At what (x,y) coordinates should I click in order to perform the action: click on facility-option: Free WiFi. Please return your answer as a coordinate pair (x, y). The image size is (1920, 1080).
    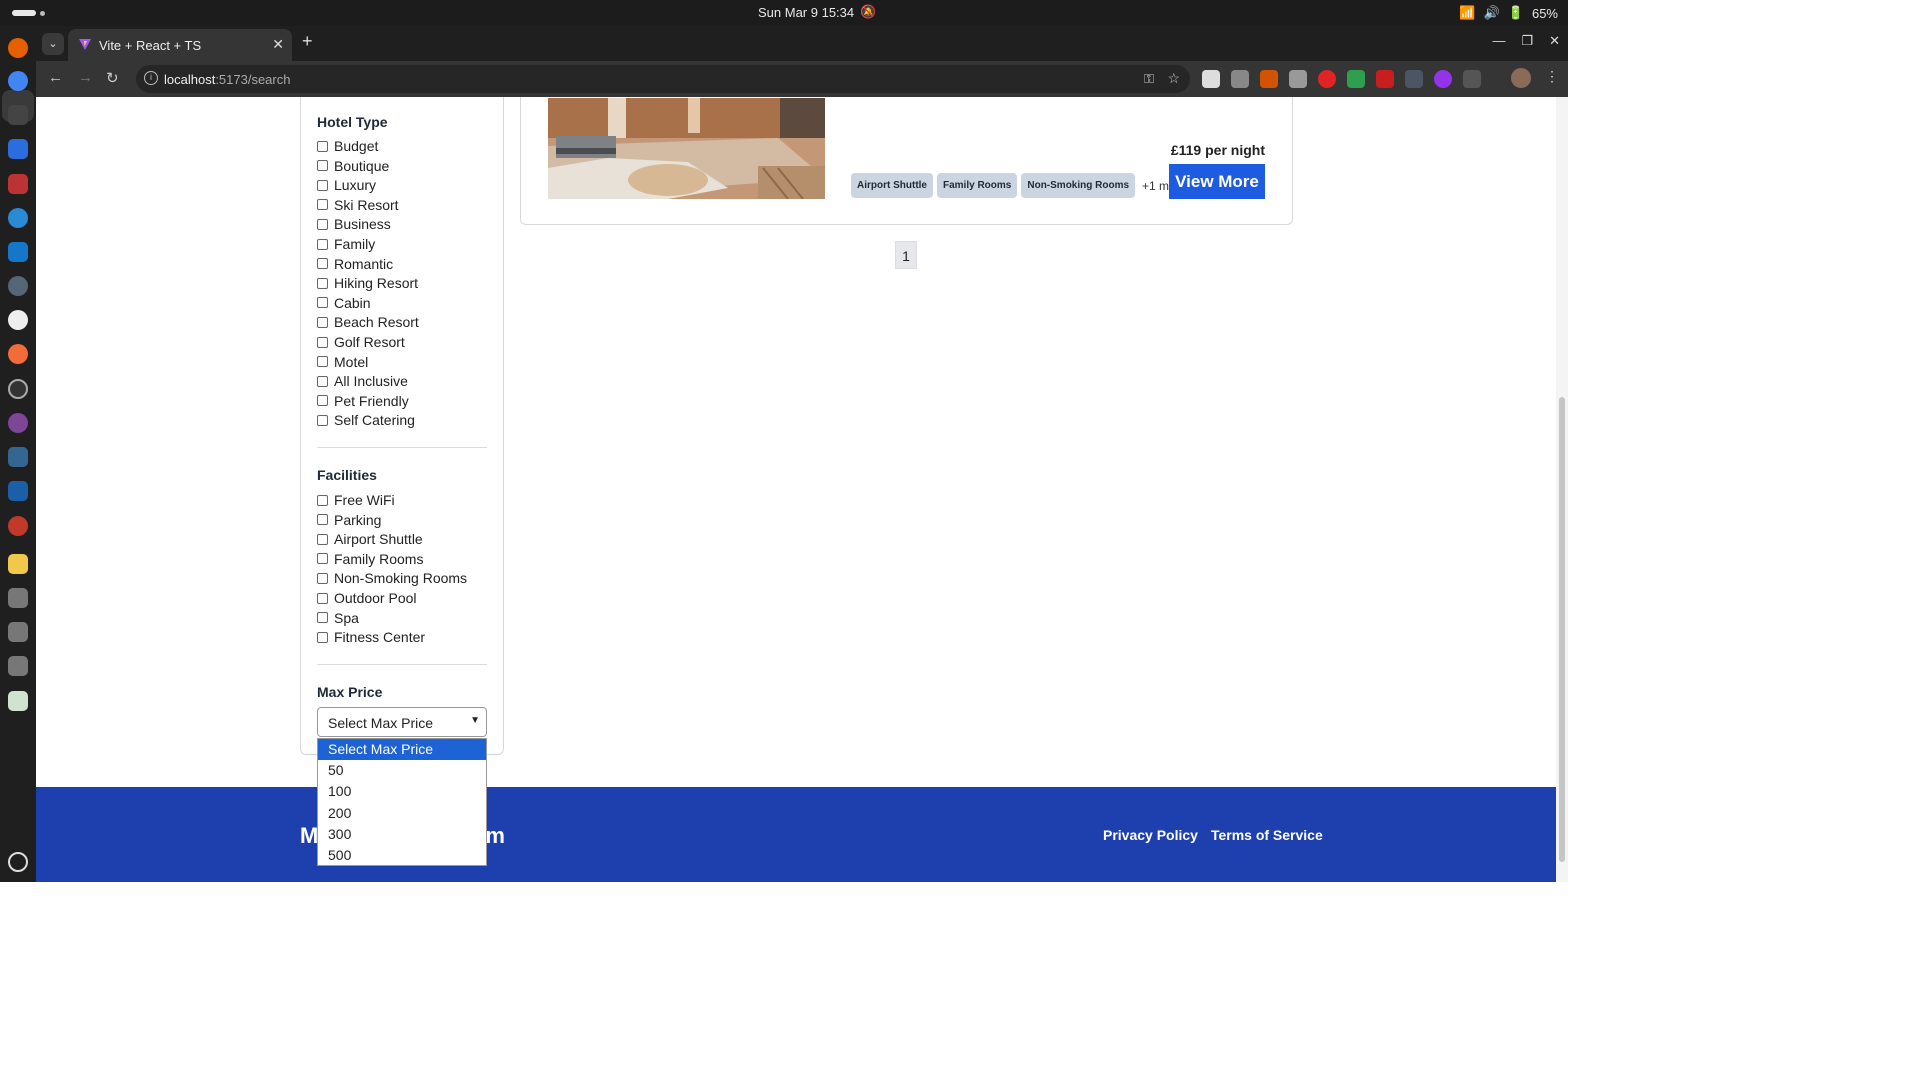
    Looking at the image, I should click on (356, 500).